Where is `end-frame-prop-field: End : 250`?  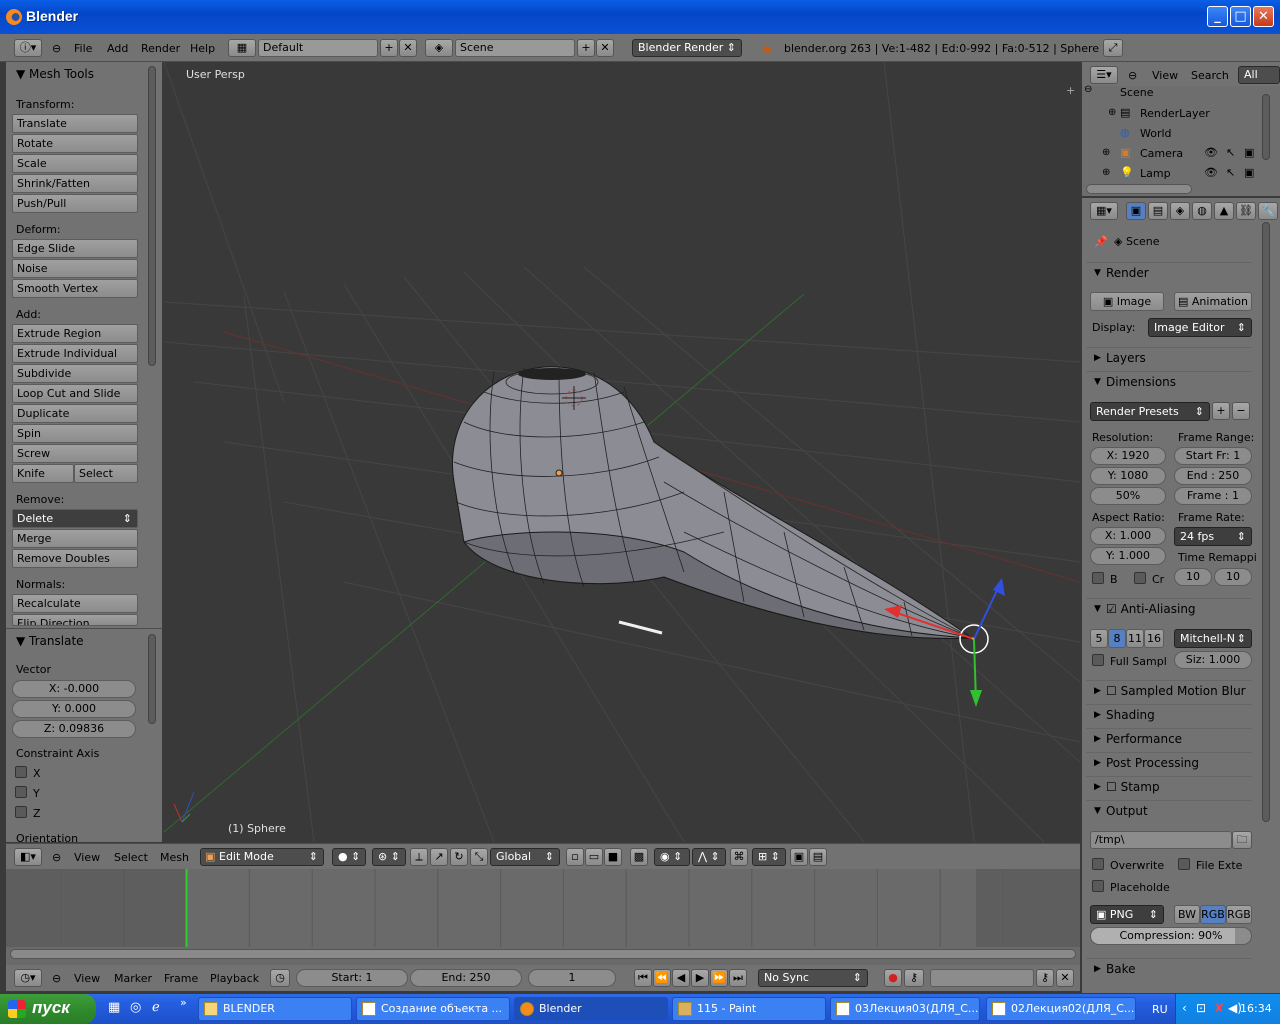
end-frame-prop-field: End : 250 is located at coordinates (1213, 476).